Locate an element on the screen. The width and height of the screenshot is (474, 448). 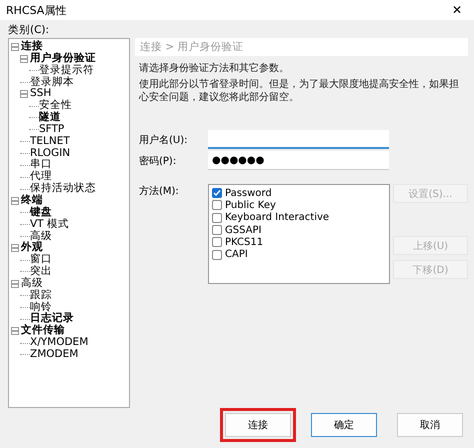
tree-item: 日志记录 is located at coordinates (52, 319).